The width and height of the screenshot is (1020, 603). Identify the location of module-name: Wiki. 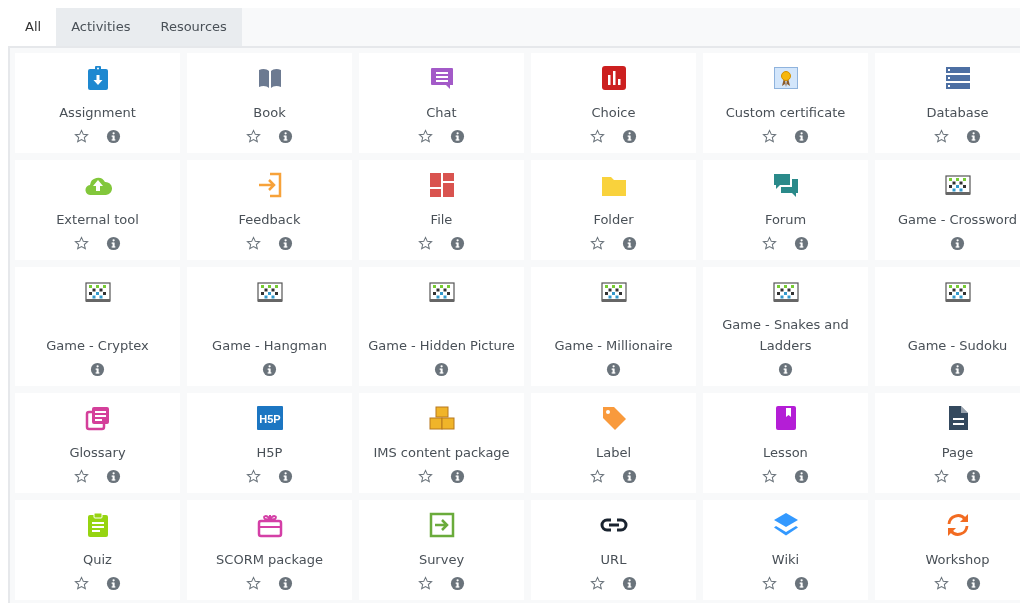
(785, 560).